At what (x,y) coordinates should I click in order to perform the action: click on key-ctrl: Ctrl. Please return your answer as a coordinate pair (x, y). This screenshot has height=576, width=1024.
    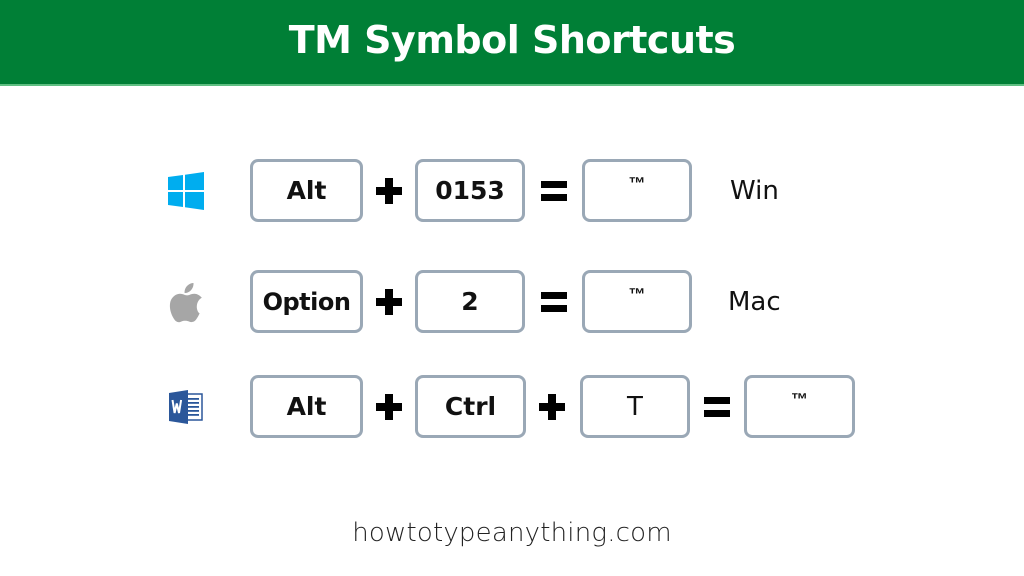
    Looking at the image, I should click on (470, 406).